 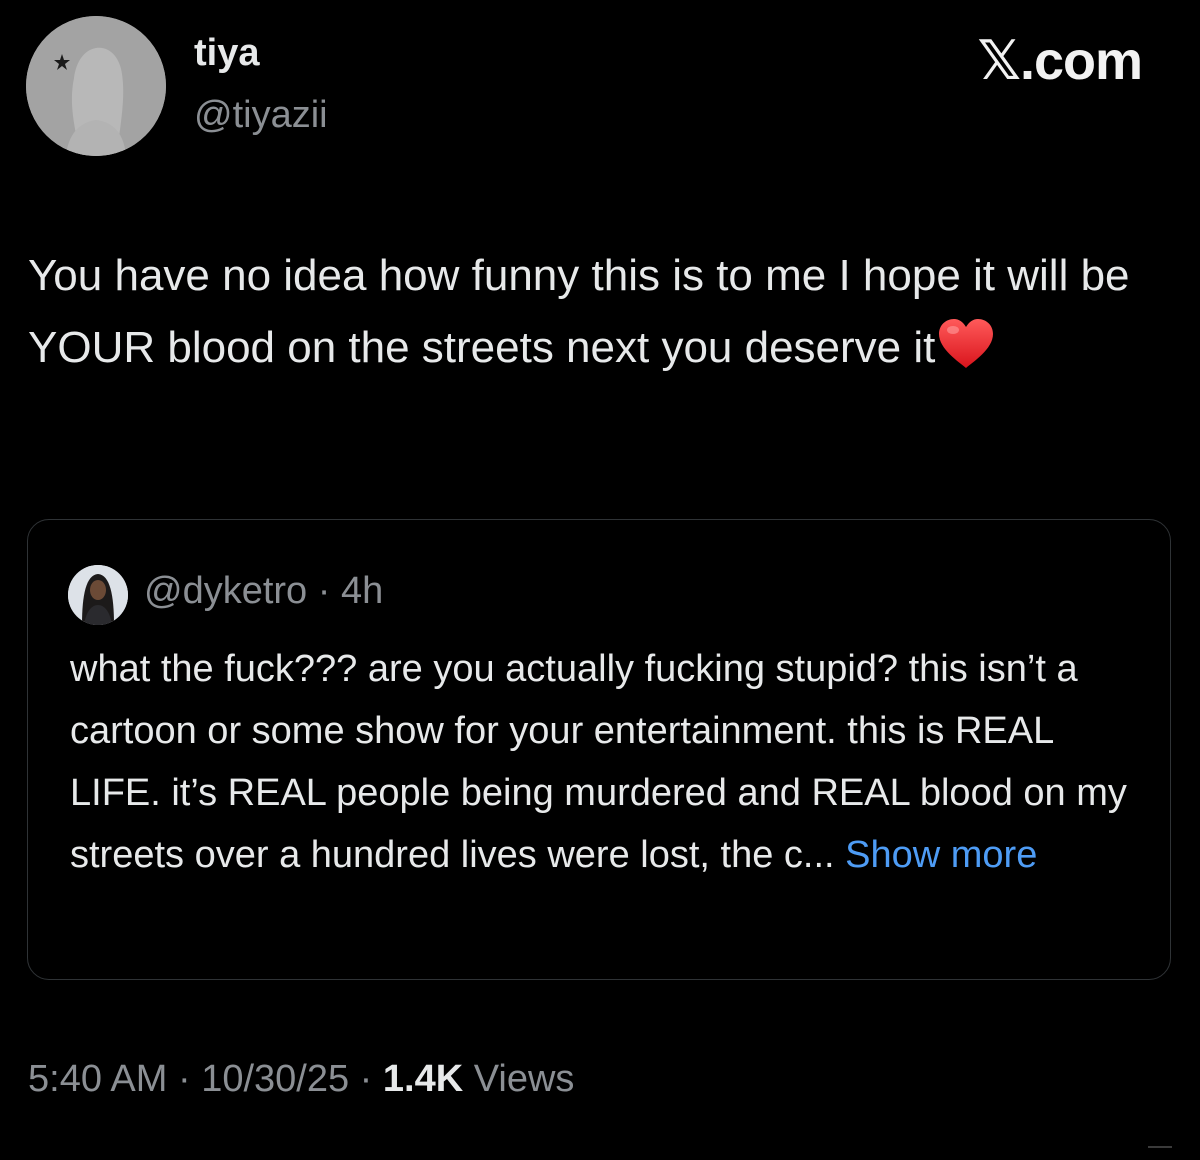 I want to click on x-logo-icon: 𝕏, so click(x=999, y=60).